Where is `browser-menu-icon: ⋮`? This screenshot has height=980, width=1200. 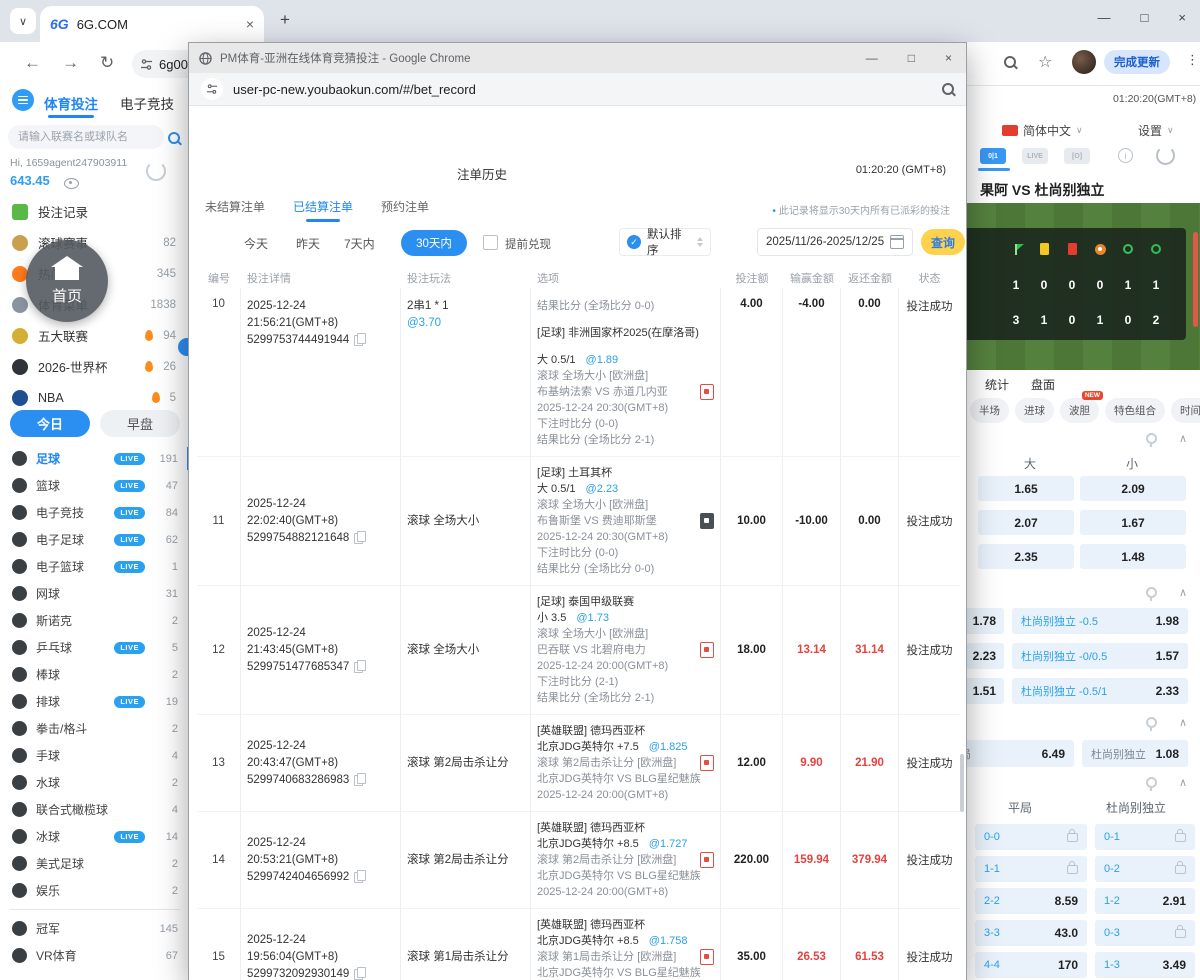
browser-menu-icon: ⋮ is located at coordinates (1192, 60).